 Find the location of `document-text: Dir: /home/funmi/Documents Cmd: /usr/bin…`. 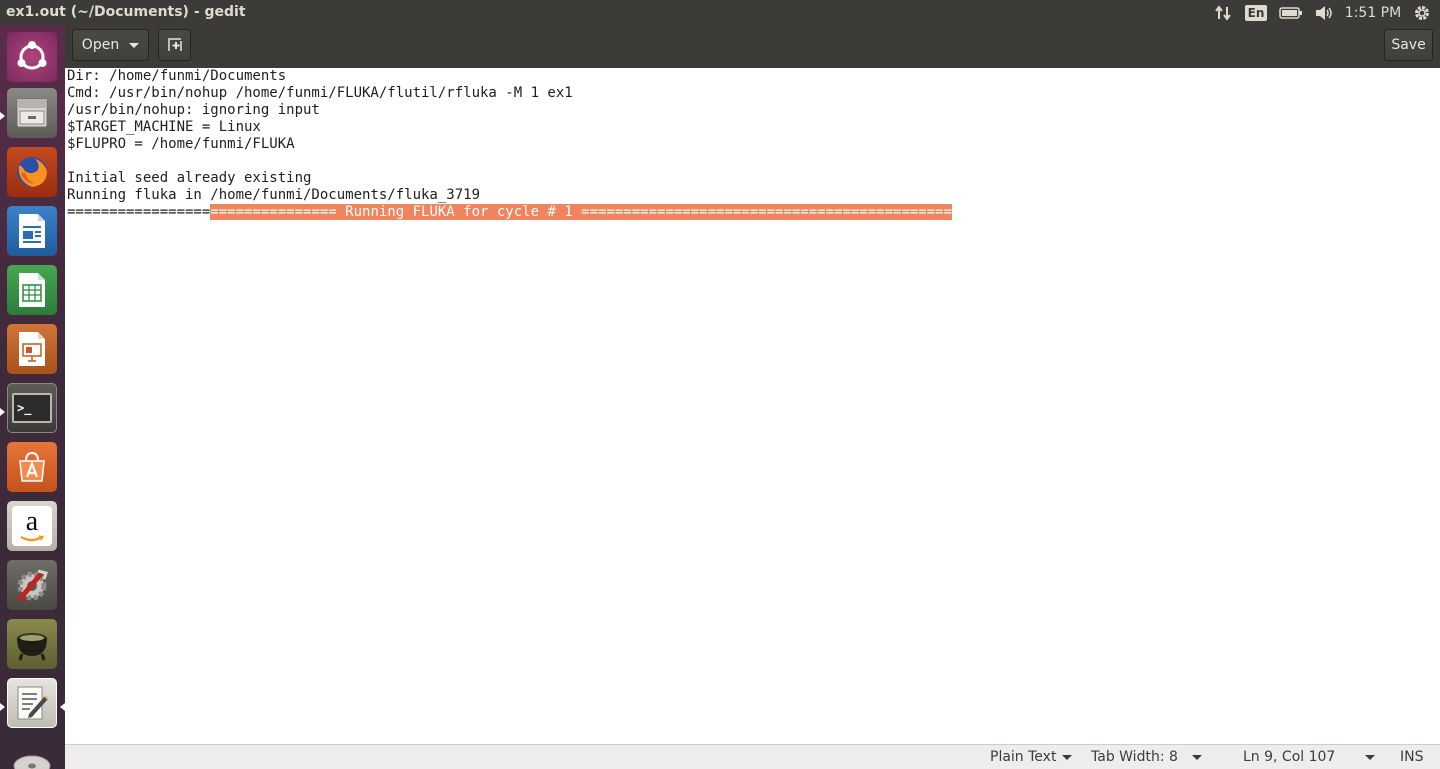

document-text: Dir: /home/funmi/Documents Cmd: /usr/bin… is located at coordinates (510, 144).